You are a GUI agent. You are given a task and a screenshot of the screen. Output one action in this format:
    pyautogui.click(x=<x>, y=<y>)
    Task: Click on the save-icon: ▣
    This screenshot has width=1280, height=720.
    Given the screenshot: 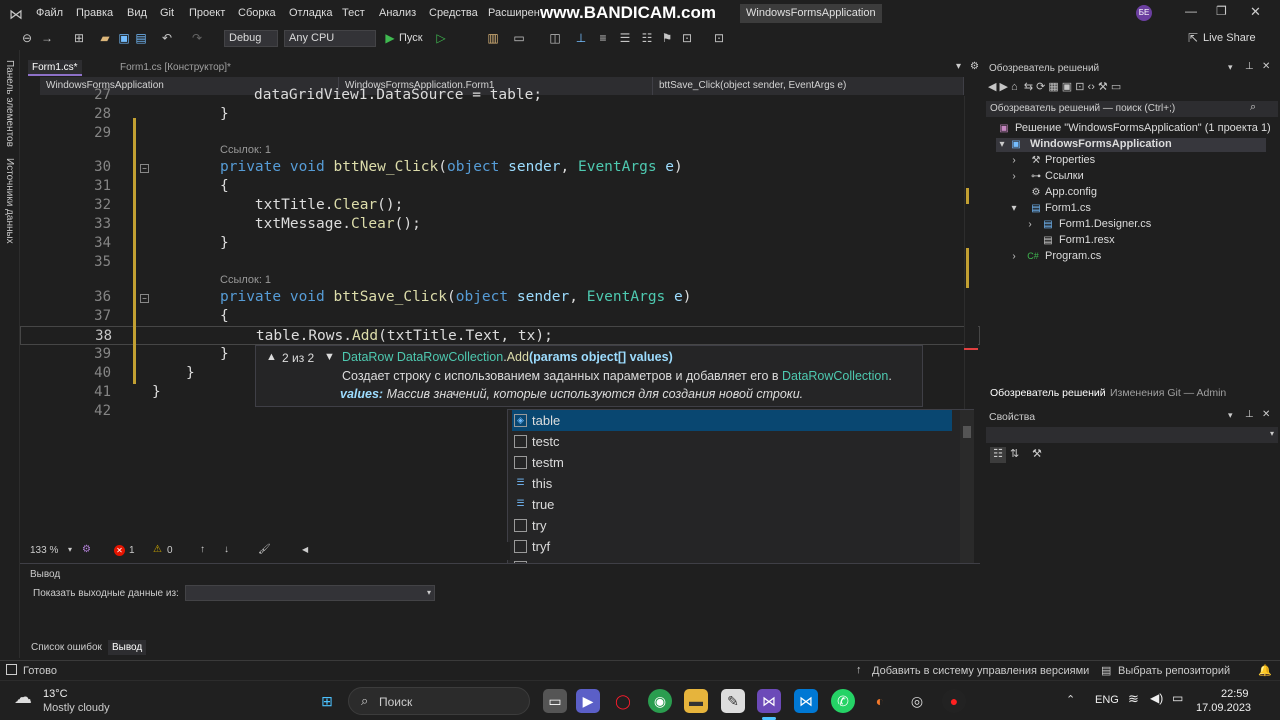 What is the action you would take?
    pyautogui.click(x=124, y=38)
    